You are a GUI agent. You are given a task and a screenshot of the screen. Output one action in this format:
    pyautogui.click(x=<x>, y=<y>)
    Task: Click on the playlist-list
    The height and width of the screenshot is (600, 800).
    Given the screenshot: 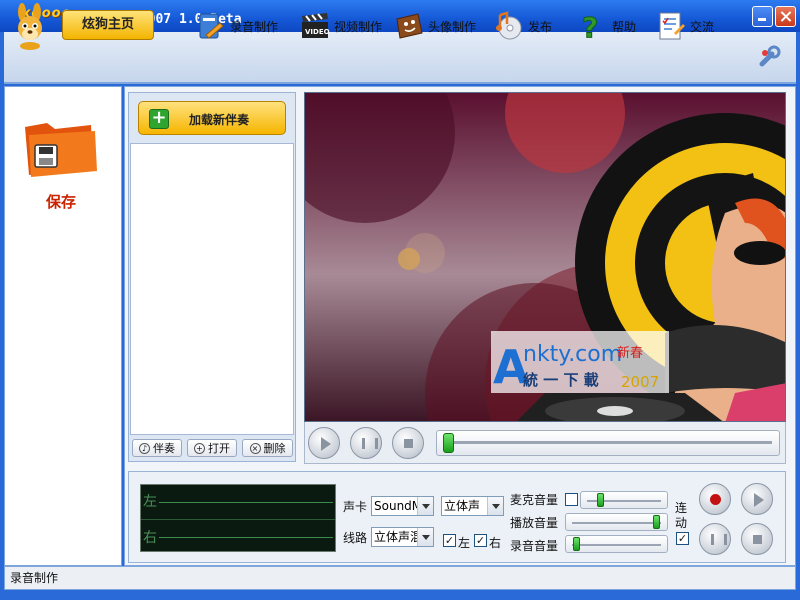 What is the action you would take?
    pyautogui.click(x=212, y=289)
    